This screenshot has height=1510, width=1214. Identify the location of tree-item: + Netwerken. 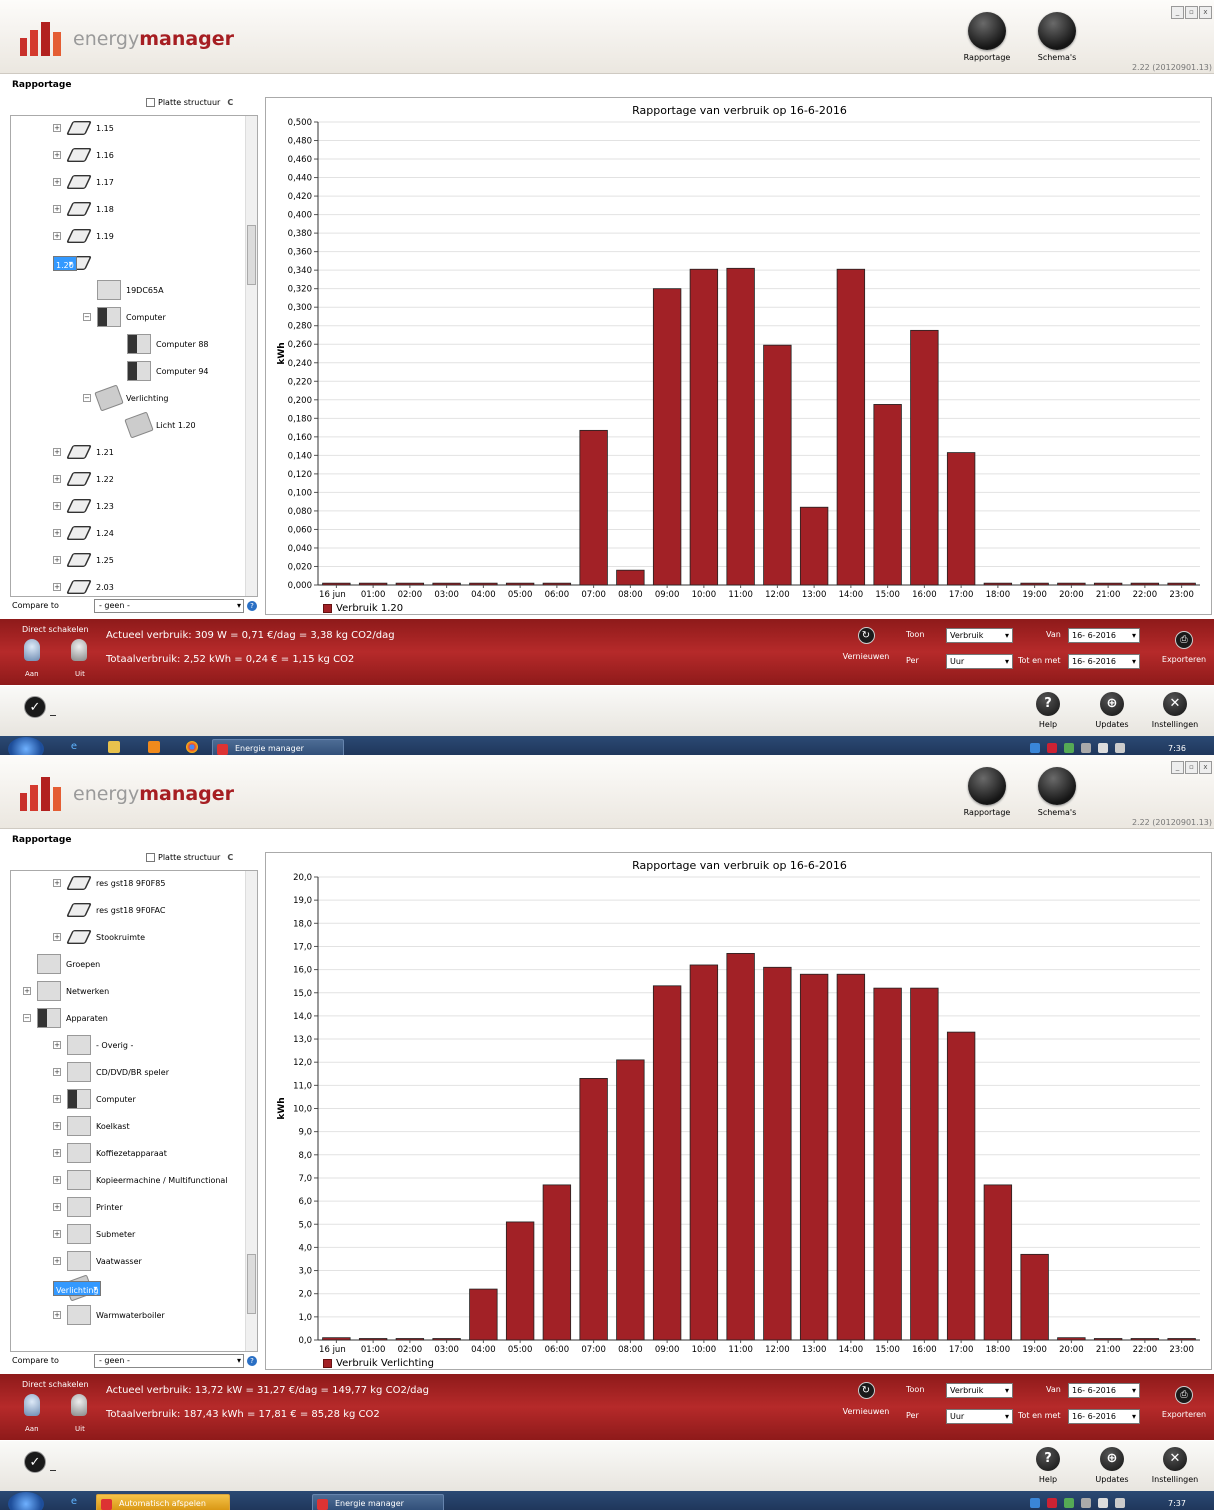
(67, 991).